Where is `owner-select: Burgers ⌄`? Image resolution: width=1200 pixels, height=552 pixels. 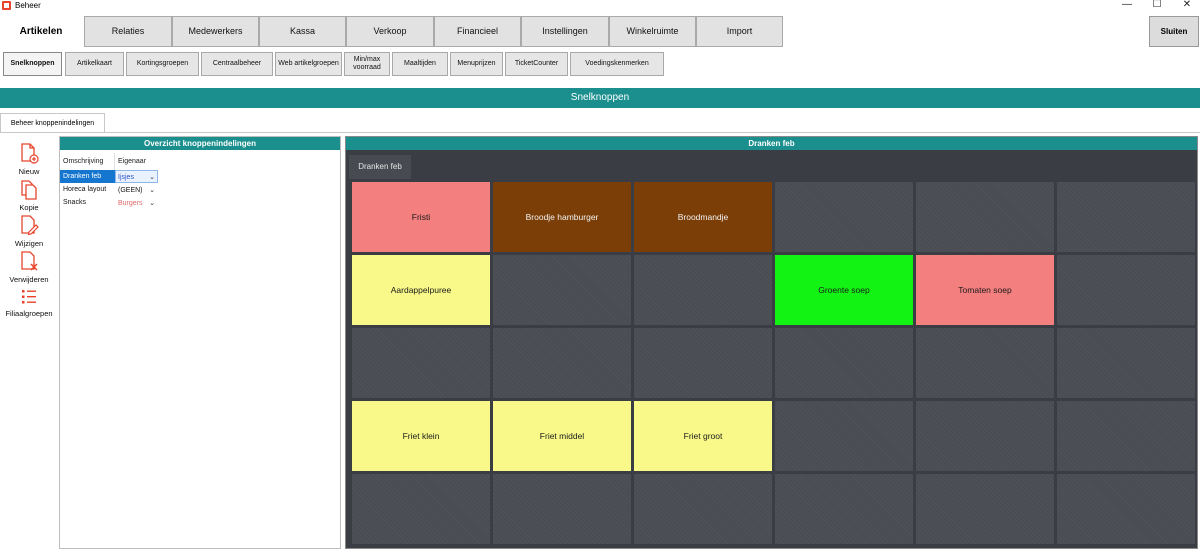
owner-select: Burgers ⌄ is located at coordinates (136, 202).